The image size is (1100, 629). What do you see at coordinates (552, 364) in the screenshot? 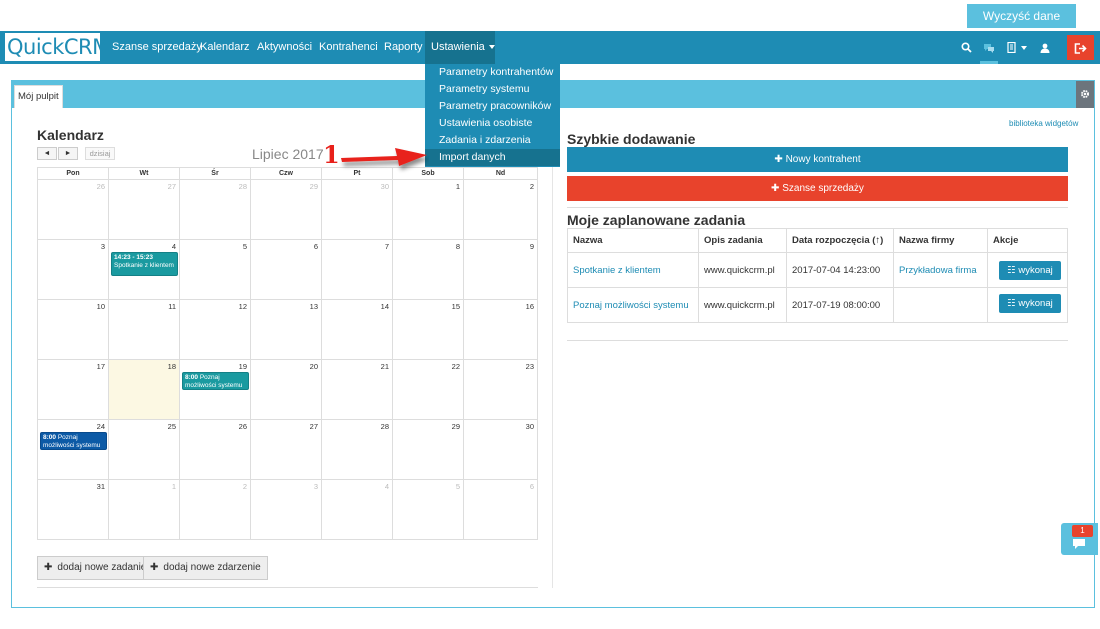
I see `column-divider` at bounding box center [552, 364].